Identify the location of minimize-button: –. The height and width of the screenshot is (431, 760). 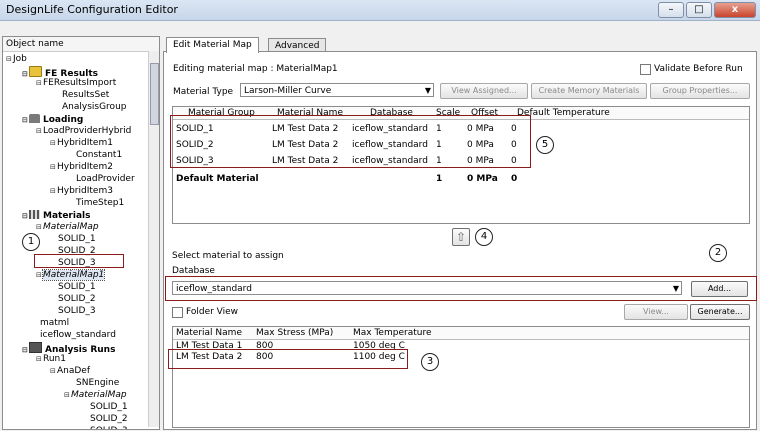
(671, 10).